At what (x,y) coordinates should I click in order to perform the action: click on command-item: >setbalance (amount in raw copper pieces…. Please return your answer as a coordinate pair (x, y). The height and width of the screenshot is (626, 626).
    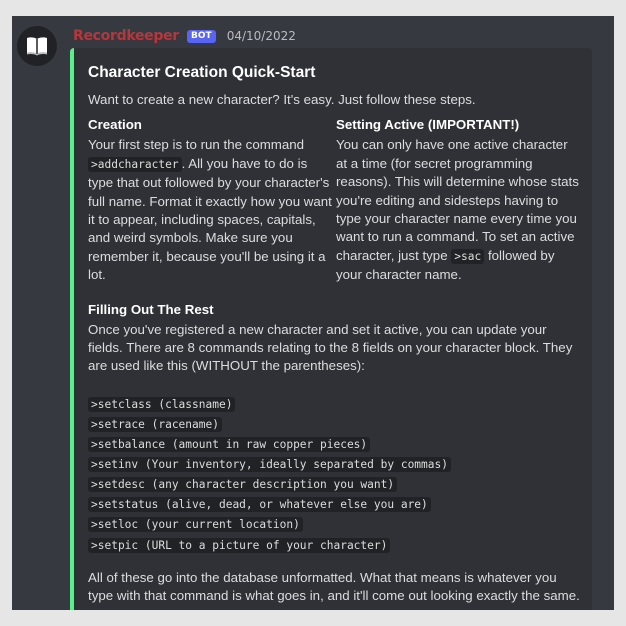
    Looking at the image, I should click on (334, 444).